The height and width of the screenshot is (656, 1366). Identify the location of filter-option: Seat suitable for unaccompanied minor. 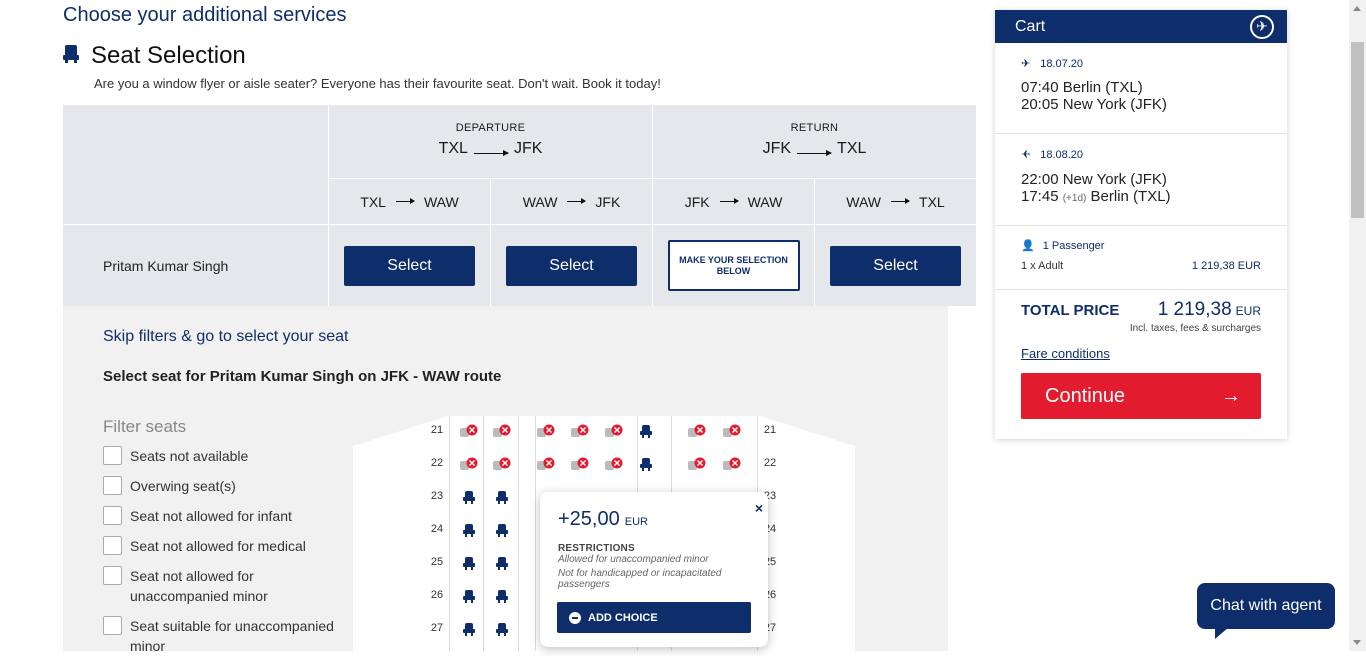
(228, 636).